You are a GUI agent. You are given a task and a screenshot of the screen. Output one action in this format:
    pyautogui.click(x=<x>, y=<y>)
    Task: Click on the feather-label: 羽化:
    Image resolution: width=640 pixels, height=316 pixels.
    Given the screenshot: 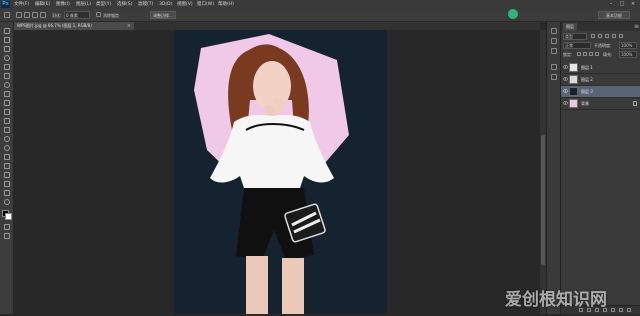 What is the action you would take?
    pyautogui.click(x=57, y=15)
    